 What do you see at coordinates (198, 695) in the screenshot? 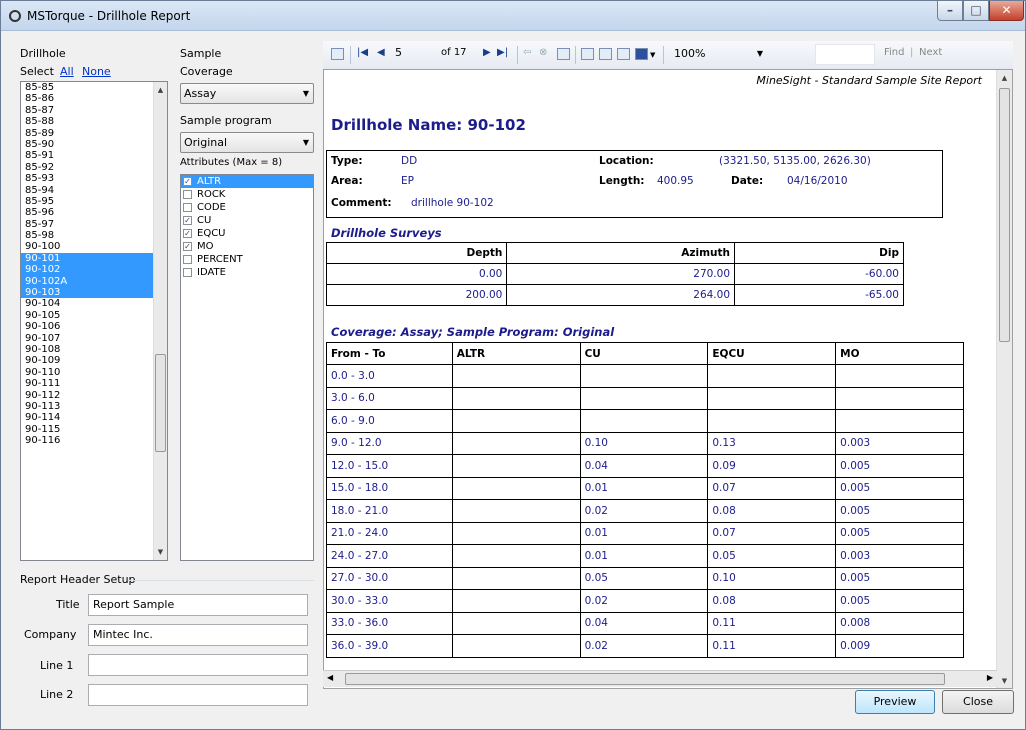
I see `line2-input` at bounding box center [198, 695].